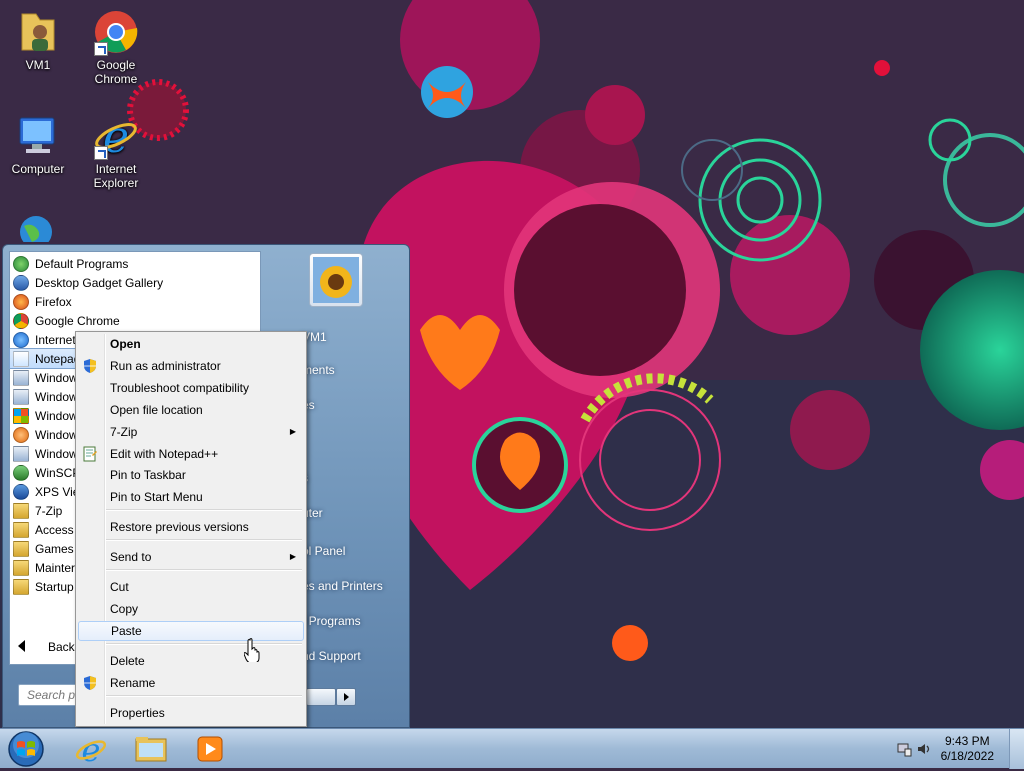  I want to click on desktop-icon-vm1: VM1, so click(38, 40).